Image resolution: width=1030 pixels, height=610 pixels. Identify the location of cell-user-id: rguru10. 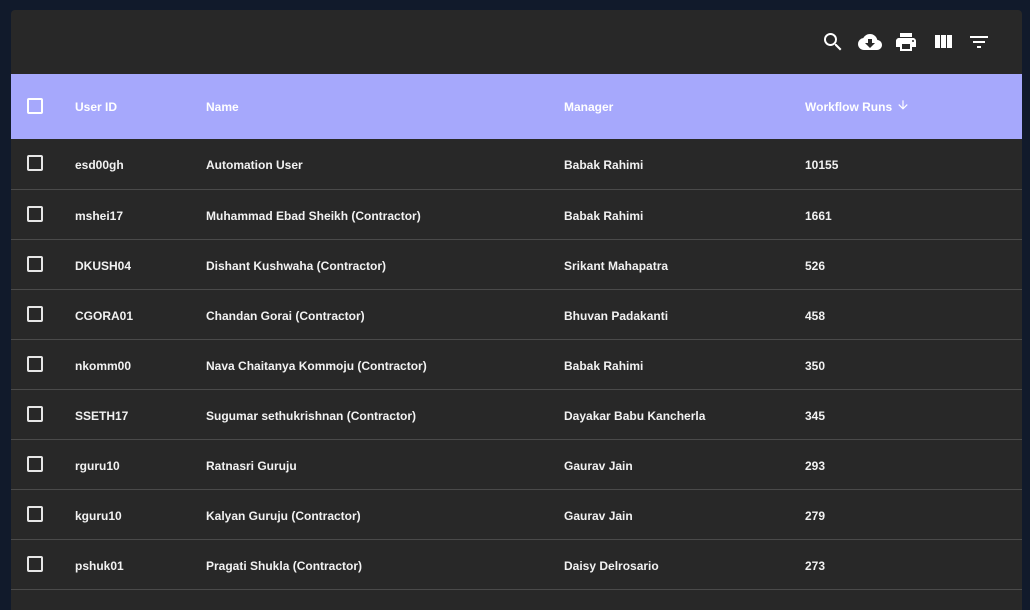
(97, 466).